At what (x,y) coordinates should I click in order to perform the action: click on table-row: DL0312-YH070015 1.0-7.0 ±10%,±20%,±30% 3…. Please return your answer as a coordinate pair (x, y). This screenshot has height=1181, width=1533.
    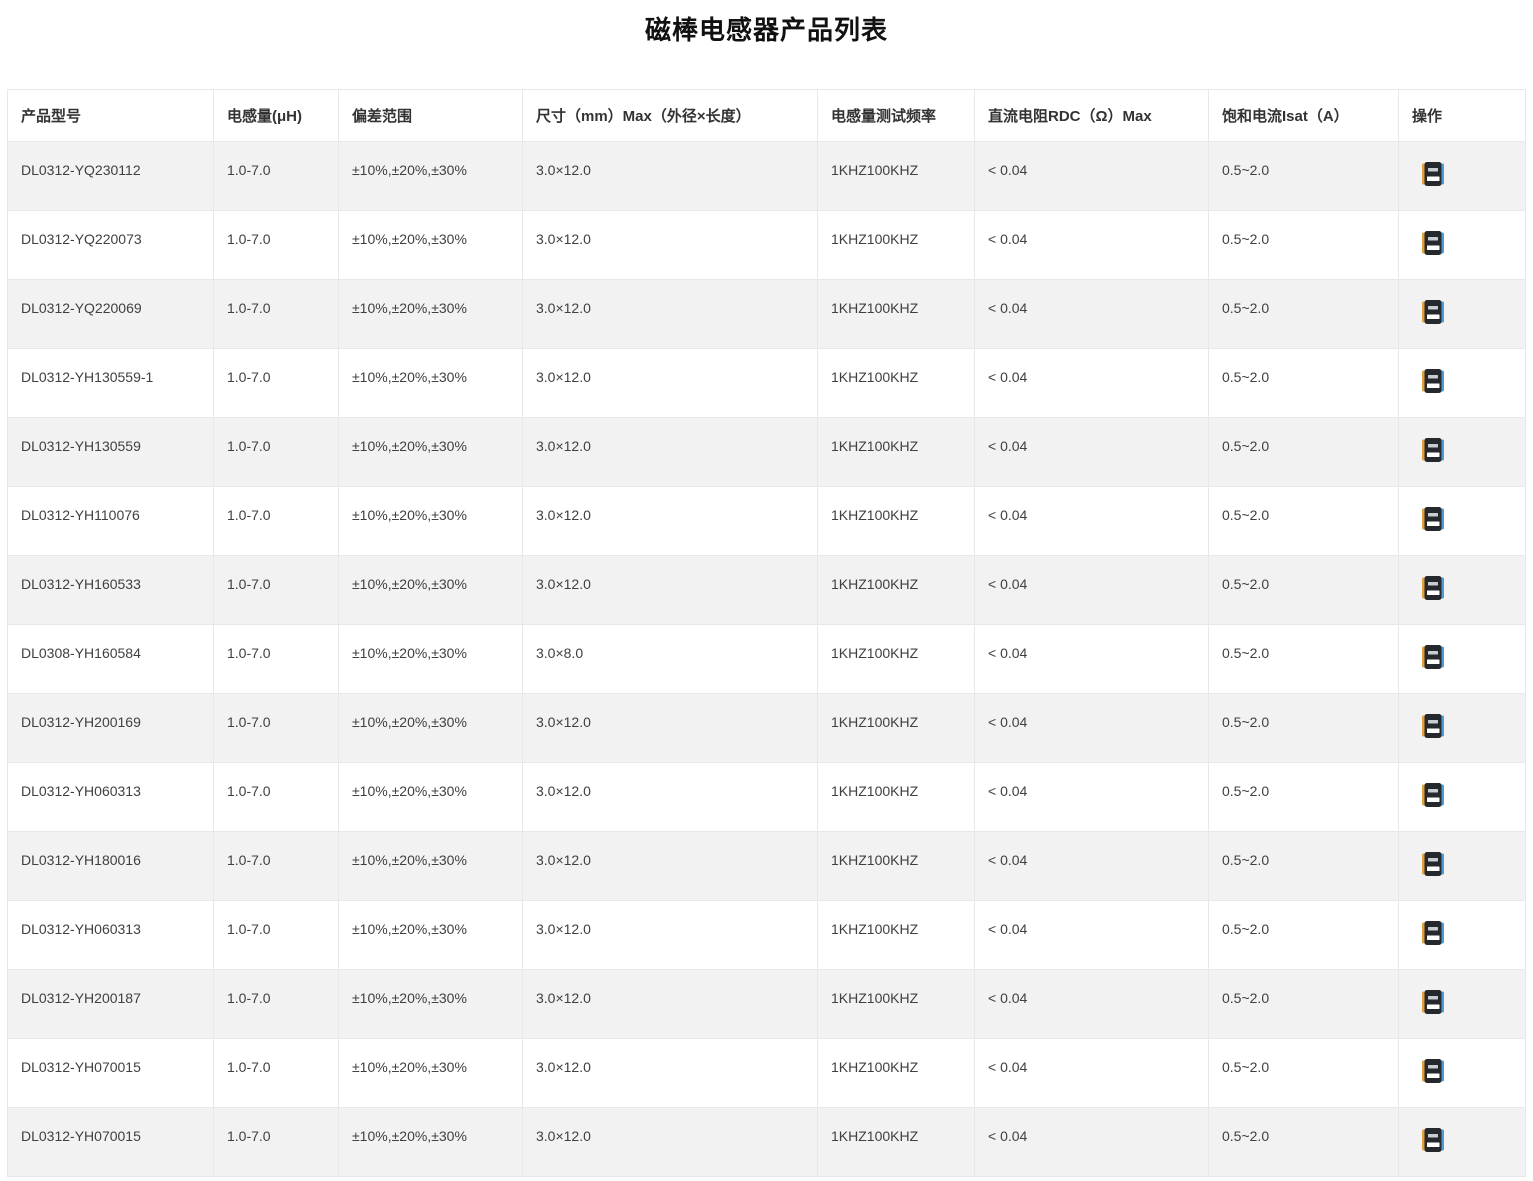
    Looking at the image, I should click on (766, 1073).